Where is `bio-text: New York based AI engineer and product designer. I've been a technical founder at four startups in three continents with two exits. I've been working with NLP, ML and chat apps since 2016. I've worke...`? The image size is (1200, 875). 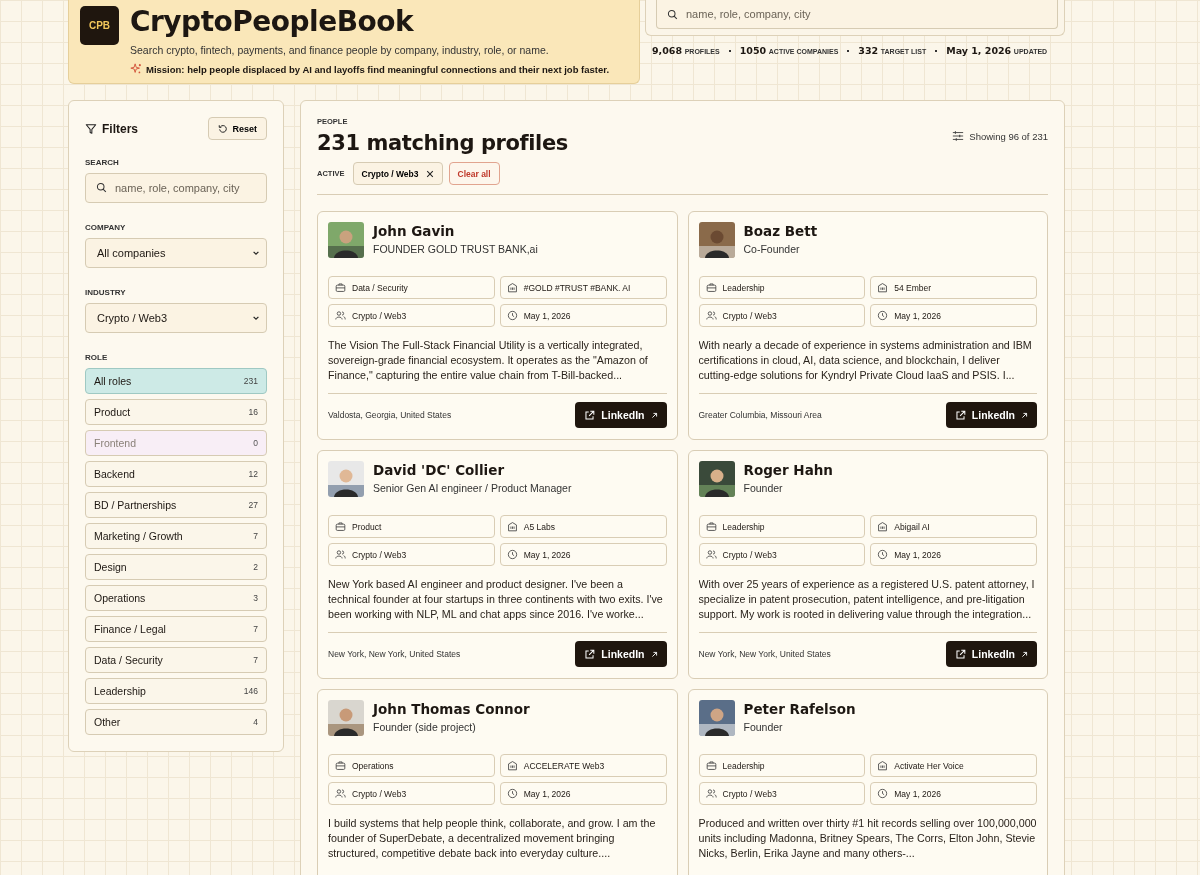
bio-text: New York based AI engineer and product designer. I've been a technical founder at four startups in three continents with two exits. I've been working with NLP, ML and chat apps since 2016. I've worke... is located at coordinates (496, 599).